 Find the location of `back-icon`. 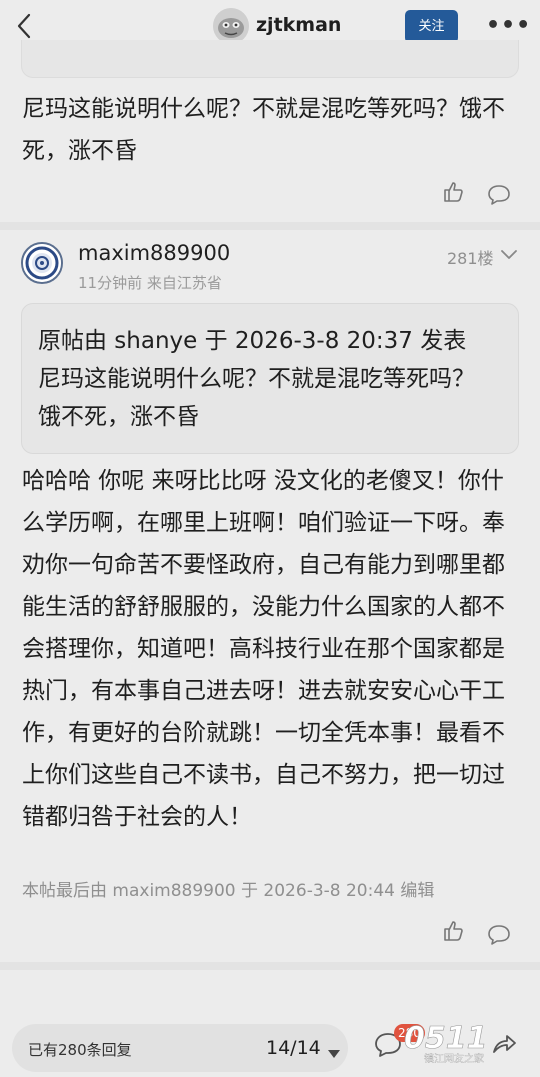

back-icon is located at coordinates (26, 26).